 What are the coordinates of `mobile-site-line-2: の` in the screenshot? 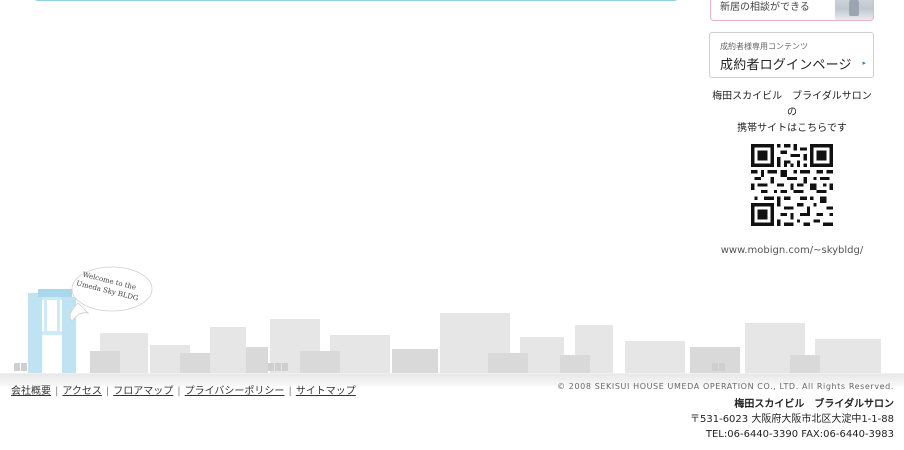 It's located at (792, 112).